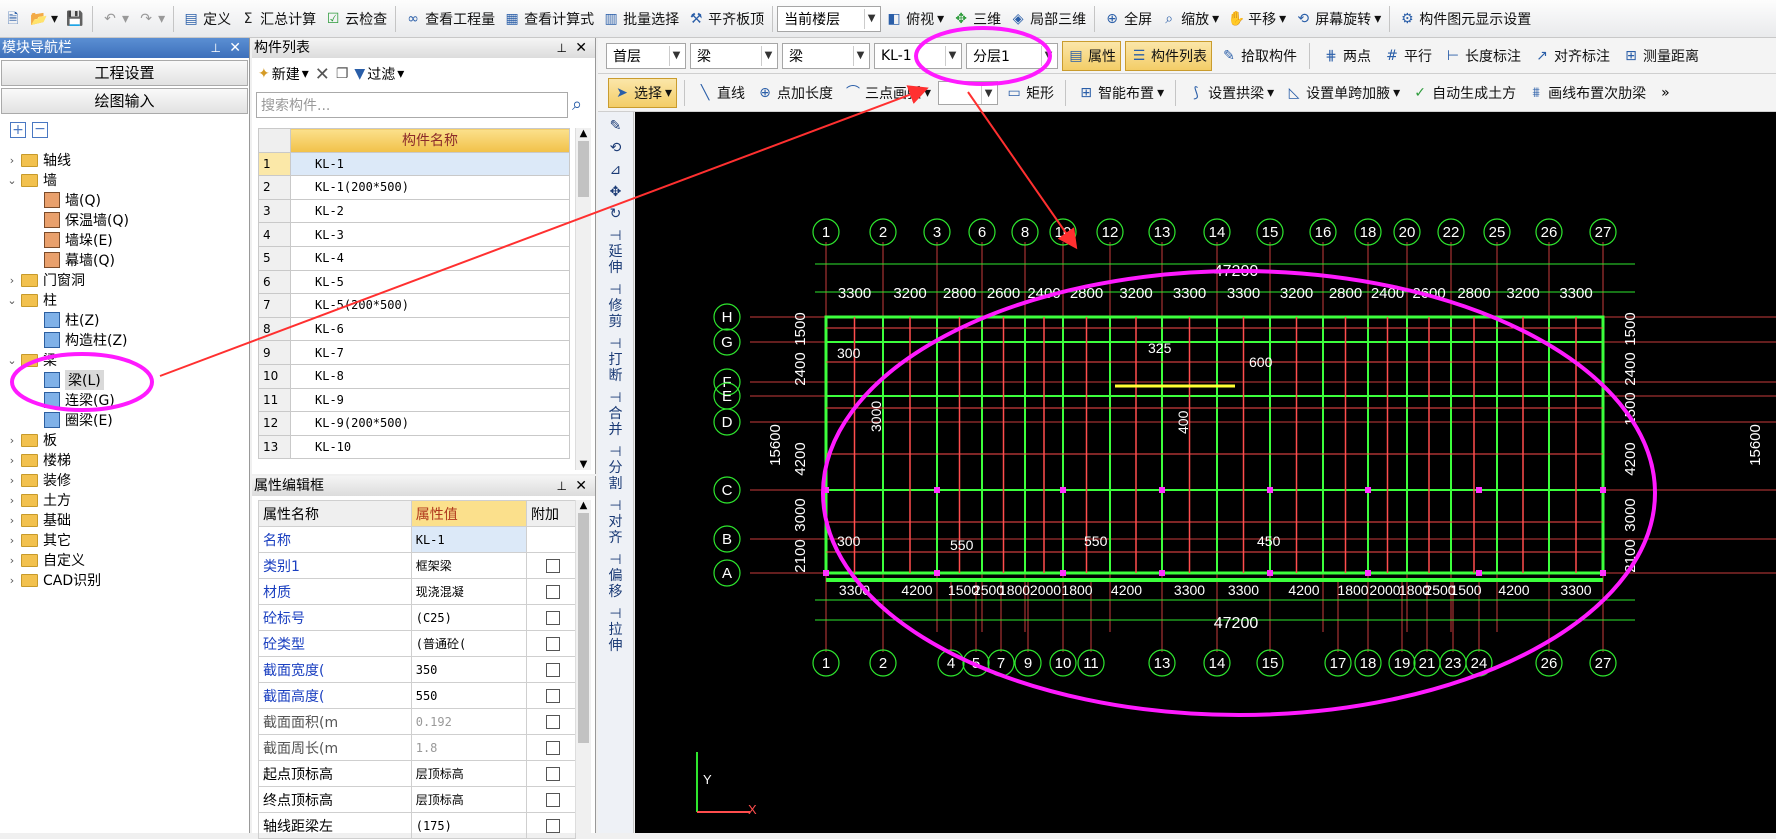  Describe the element at coordinates (126, 560) in the screenshot. I see `tree-folder-item: › 自定义` at that location.